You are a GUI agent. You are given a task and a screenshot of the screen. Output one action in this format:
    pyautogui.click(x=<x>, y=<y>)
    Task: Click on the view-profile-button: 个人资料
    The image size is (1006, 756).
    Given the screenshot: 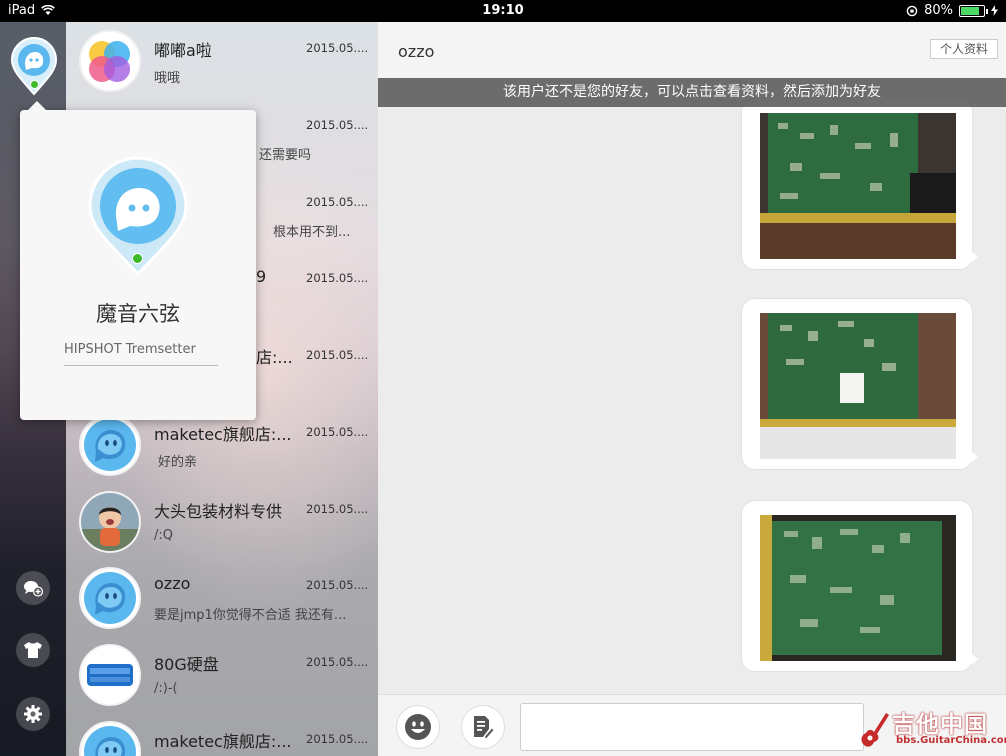 What is the action you would take?
    pyautogui.click(x=964, y=49)
    